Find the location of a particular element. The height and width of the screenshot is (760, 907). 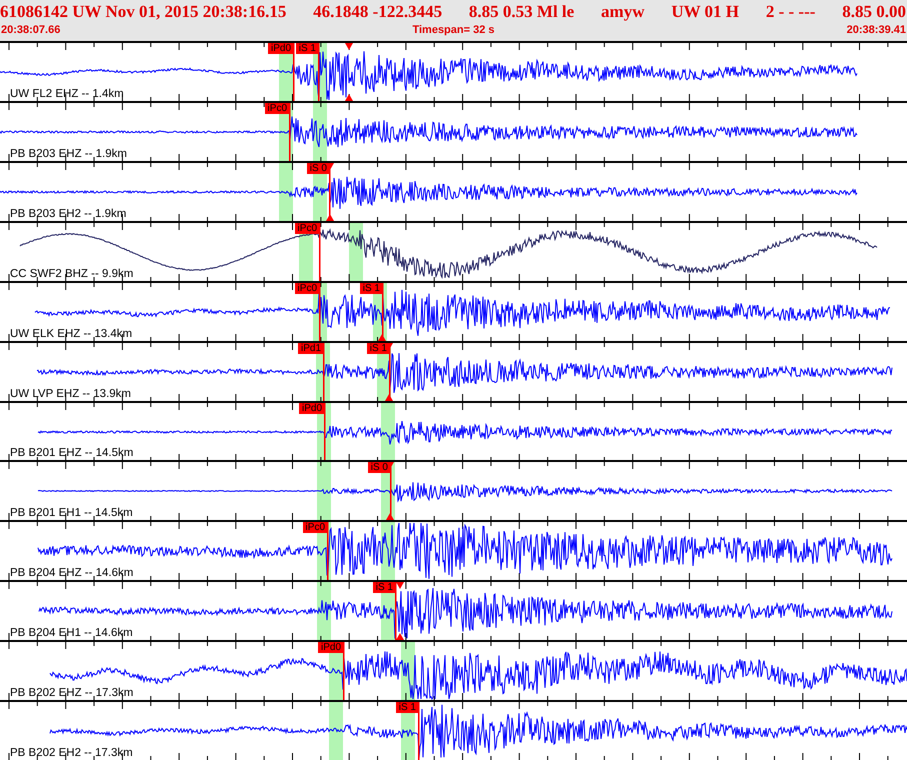

event-field: amyw is located at coordinates (622, 12).